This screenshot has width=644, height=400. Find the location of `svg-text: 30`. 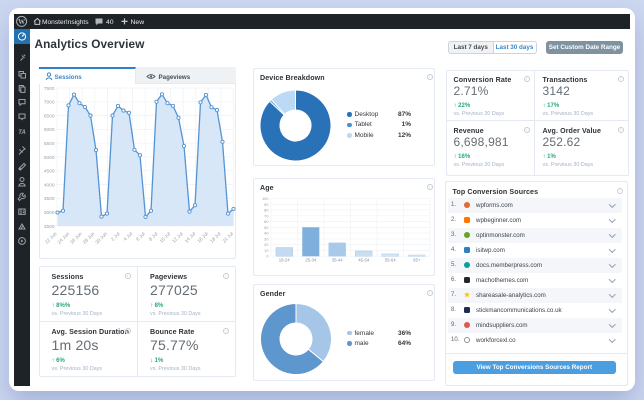

svg-text: 30 is located at coordinates (266, 238).